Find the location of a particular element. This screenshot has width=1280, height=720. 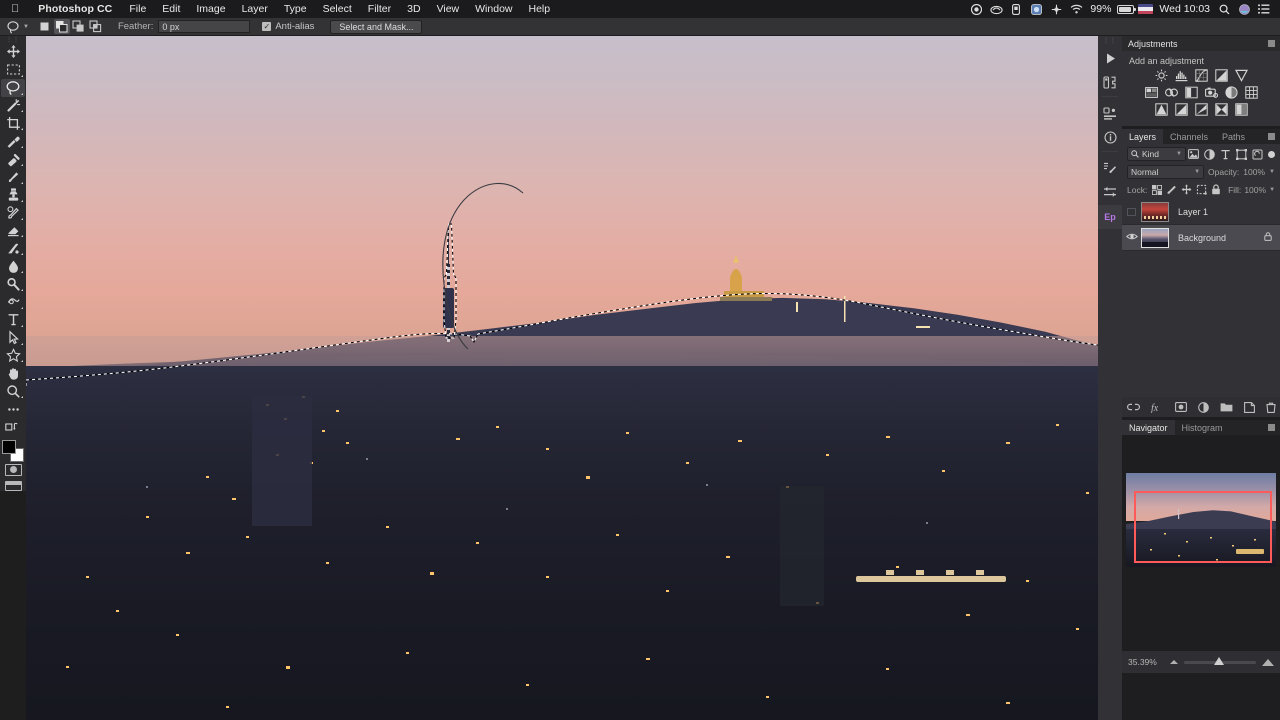

lock-all-icon is located at coordinates (1216, 189).